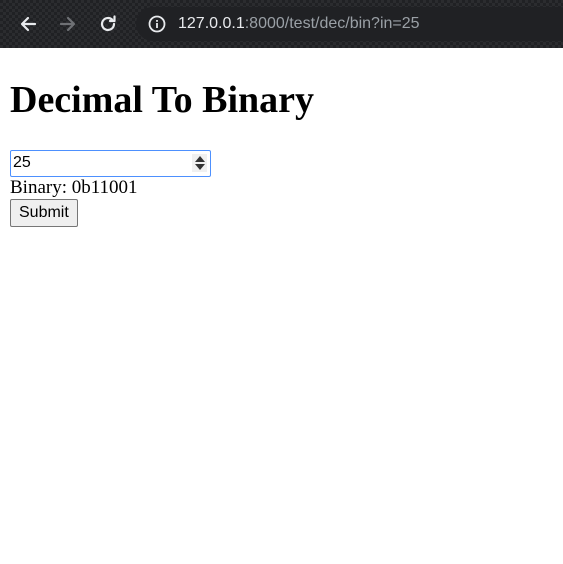 This screenshot has width=563, height=564. I want to click on back-button, so click(28, 24).